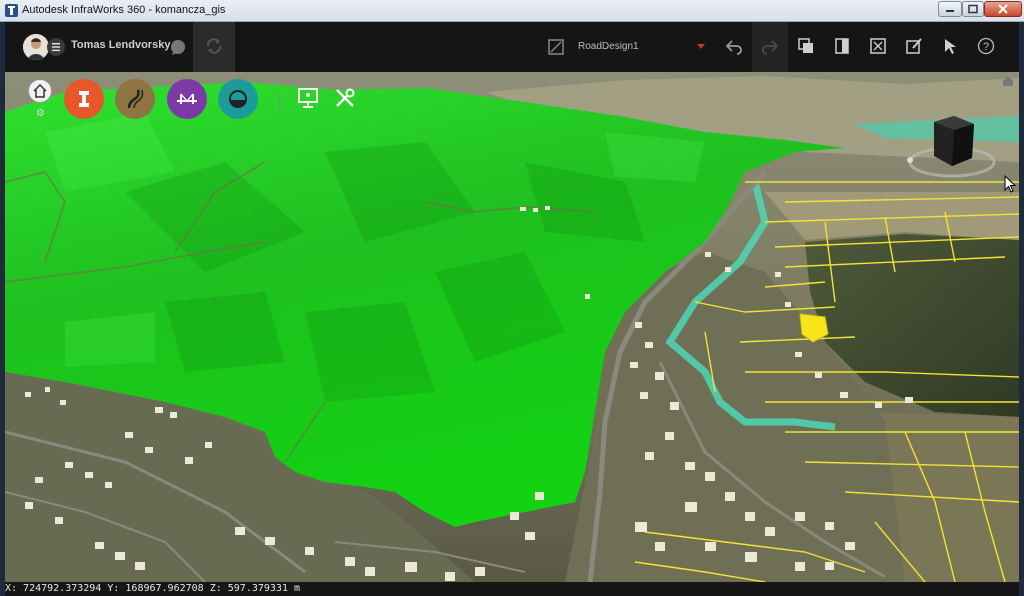 Image resolution: width=1024 pixels, height=596 pixels. I want to click on user-photo-icon, so click(36, 47).